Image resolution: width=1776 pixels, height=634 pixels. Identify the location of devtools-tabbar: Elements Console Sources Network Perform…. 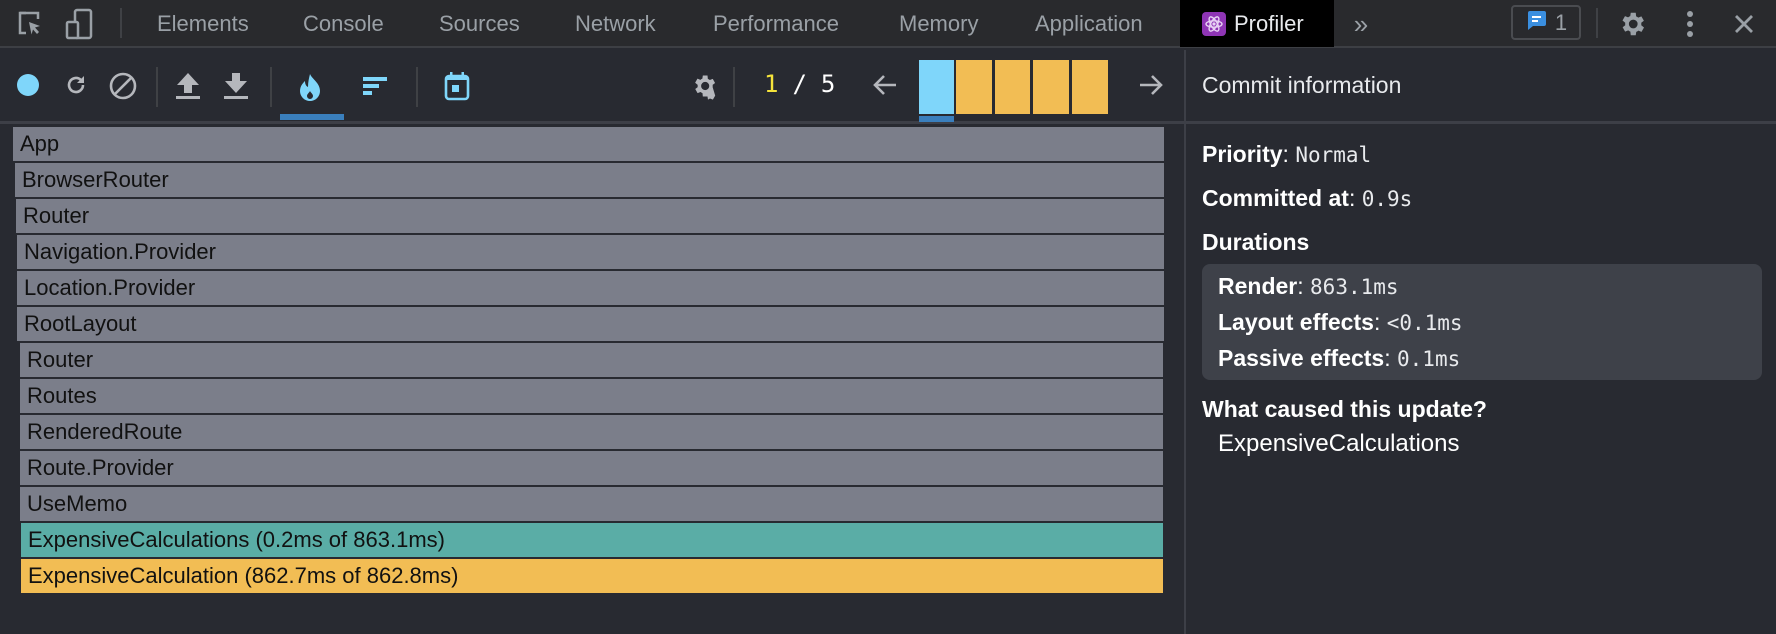
(888, 24).